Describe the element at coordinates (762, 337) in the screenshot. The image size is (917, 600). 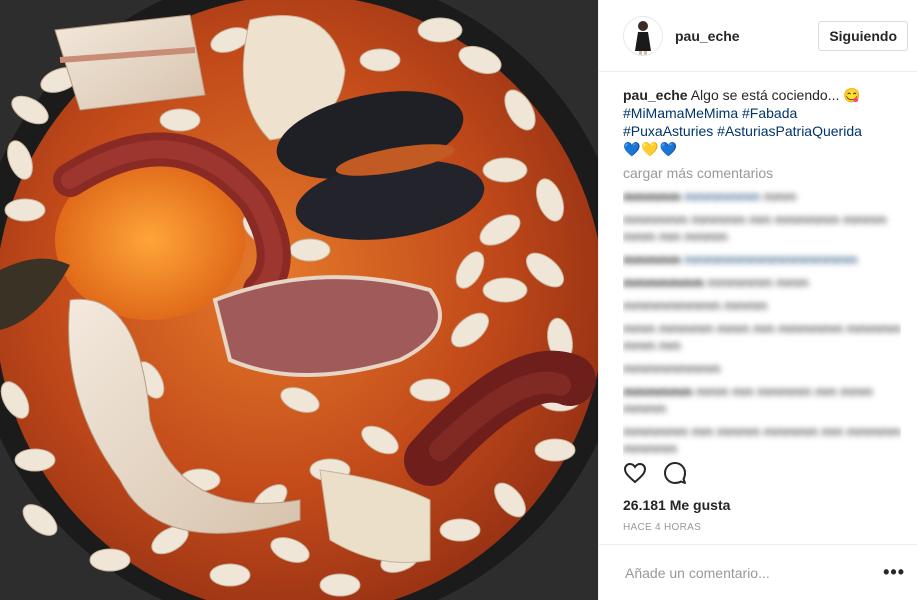
I see `blurred-comment-line: mmm mmmmm mmm mm mmmmmm mmmmm mmm mm` at that location.